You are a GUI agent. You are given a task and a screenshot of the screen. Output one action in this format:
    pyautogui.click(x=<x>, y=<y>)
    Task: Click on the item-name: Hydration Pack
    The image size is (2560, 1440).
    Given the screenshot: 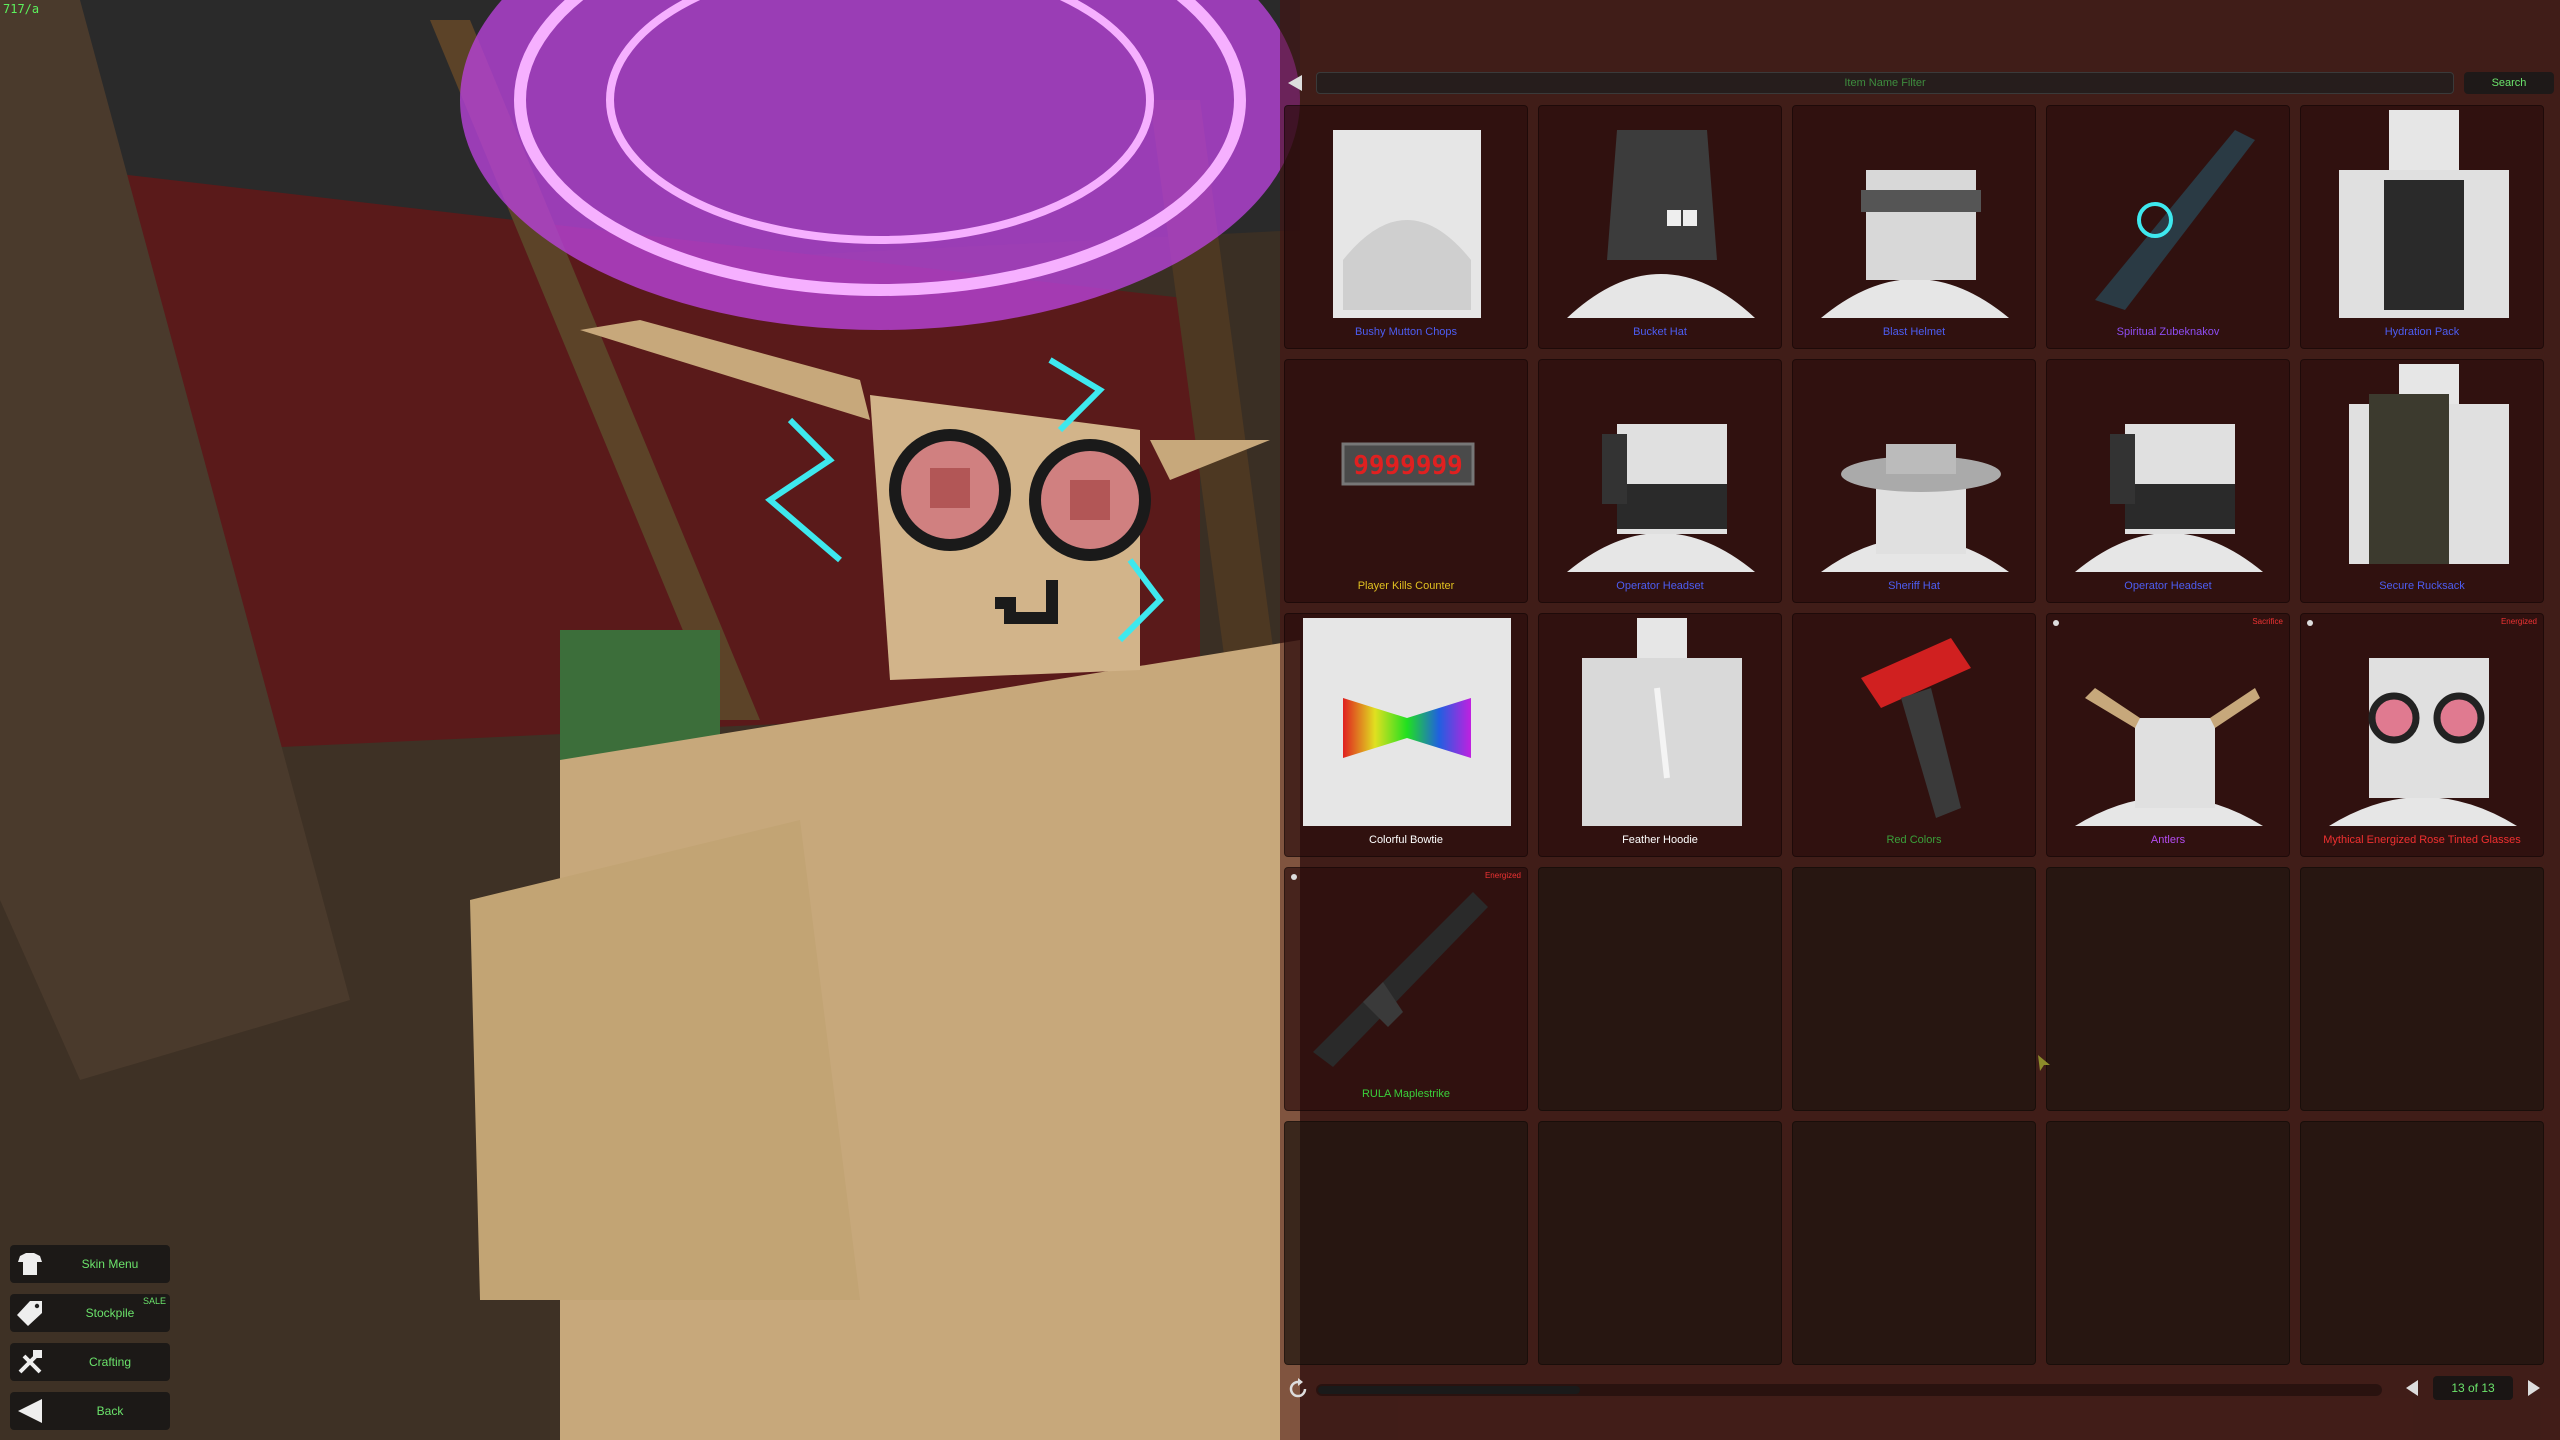 What is the action you would take?
    pyautogui.click(x=2422, y=332)
    